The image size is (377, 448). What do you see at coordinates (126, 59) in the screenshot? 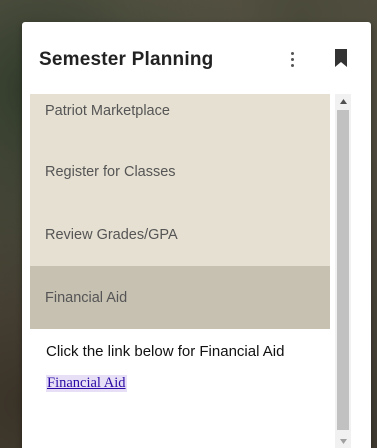
I see `card-title: Semester Planning` at bounding box center [126, 59].